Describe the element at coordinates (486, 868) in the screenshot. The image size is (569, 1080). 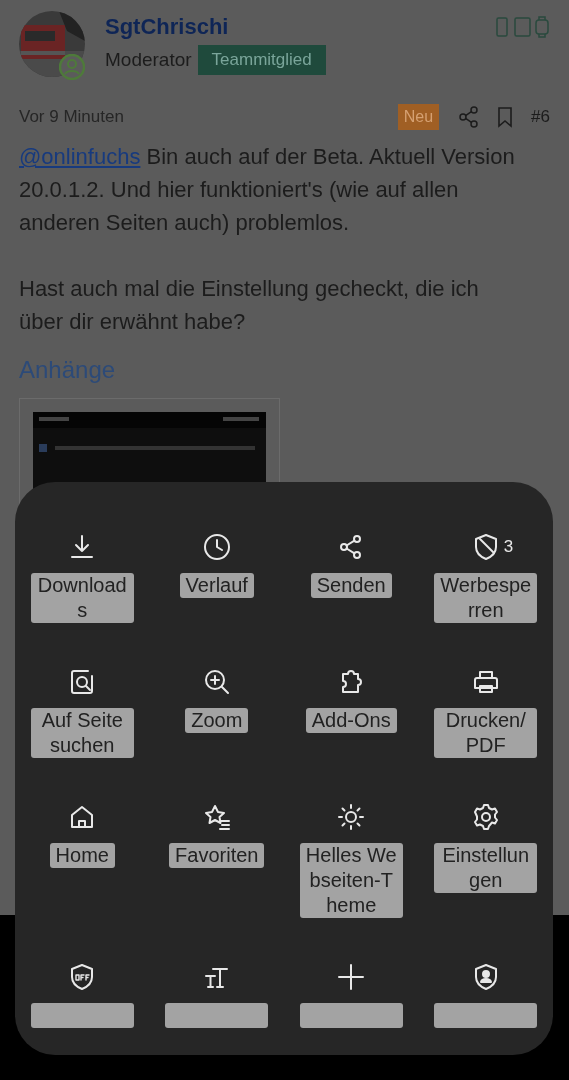
I see `menu-item-label: Einstellungen` at that location.